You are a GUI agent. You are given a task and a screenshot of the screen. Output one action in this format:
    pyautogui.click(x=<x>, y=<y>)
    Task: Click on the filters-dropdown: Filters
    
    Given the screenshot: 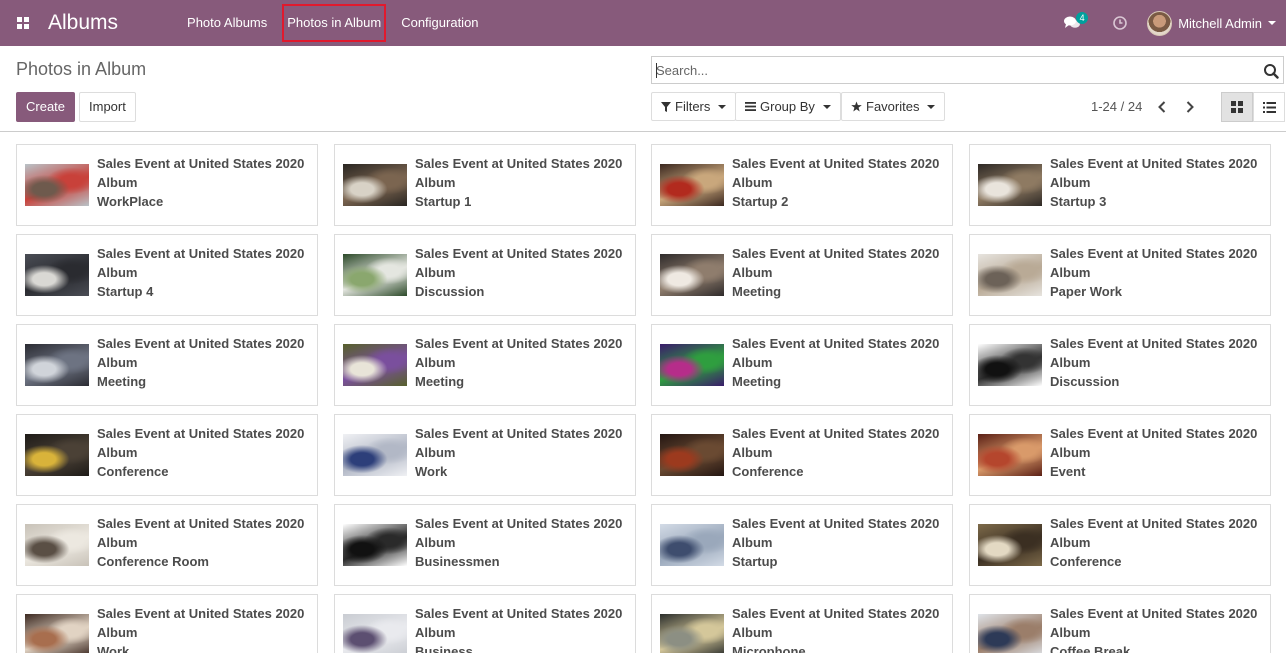 What is the action you would take?
    pyautogui.click(x=694, y=106)
    